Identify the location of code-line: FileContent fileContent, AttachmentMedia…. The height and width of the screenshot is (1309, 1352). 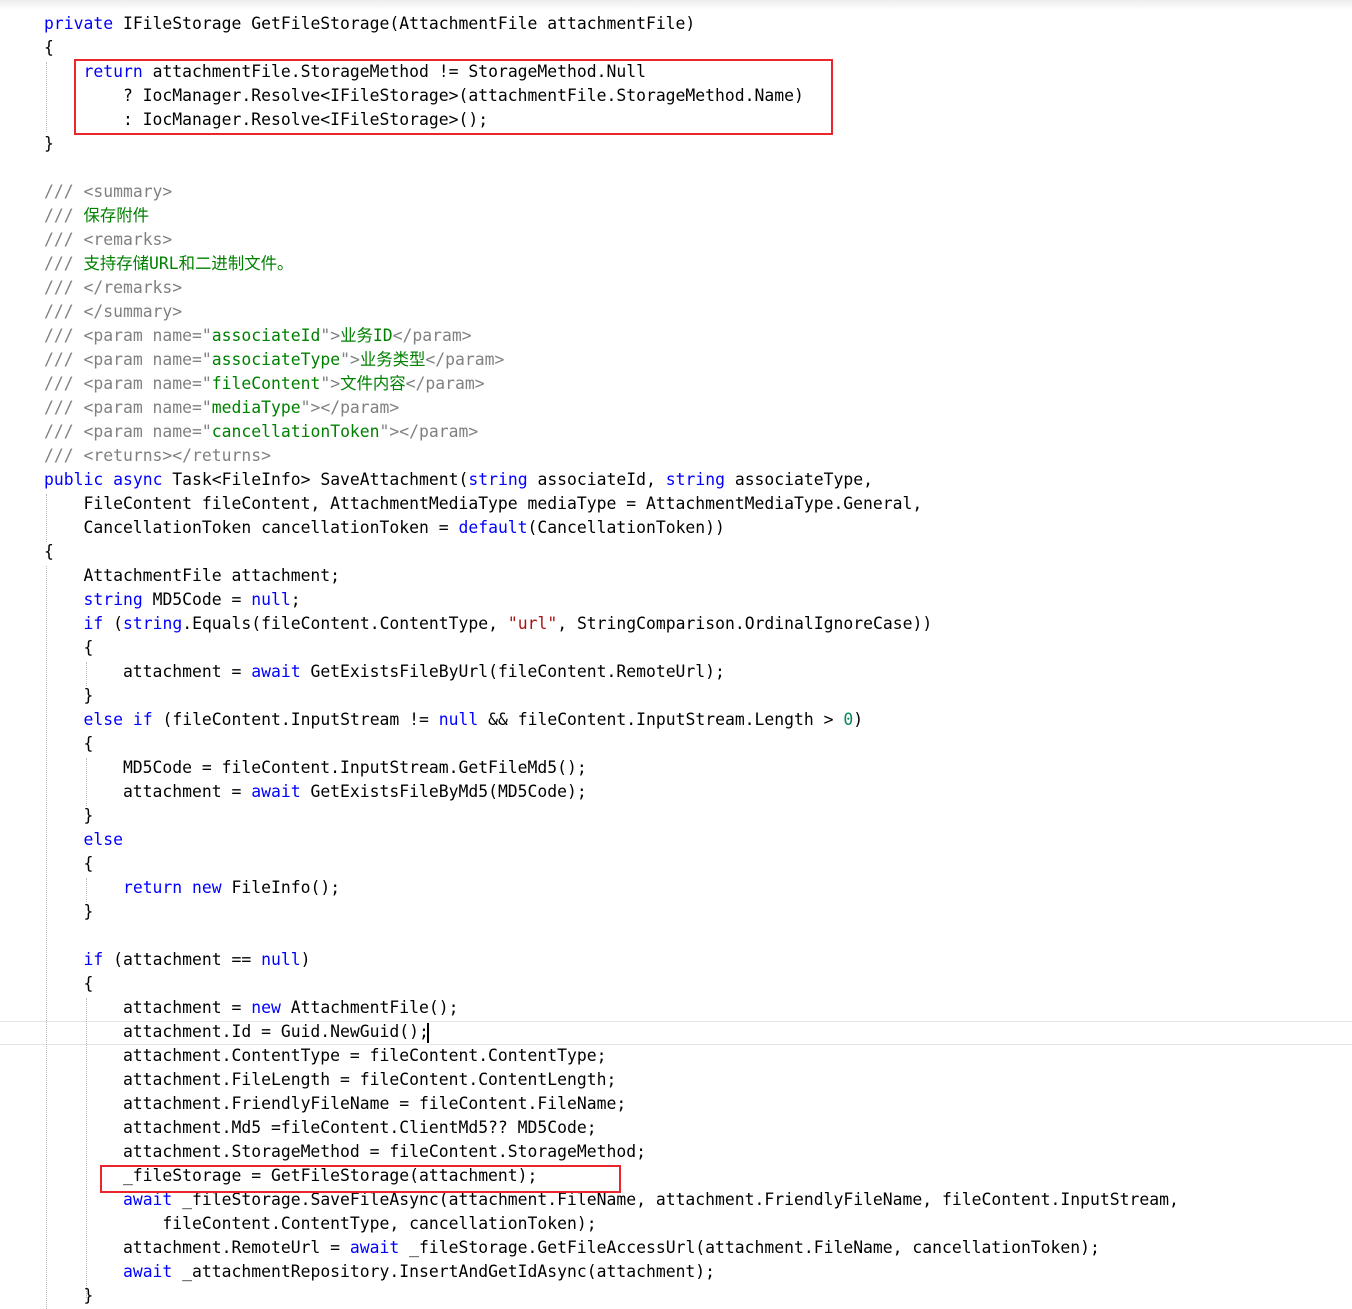
(483, 504).